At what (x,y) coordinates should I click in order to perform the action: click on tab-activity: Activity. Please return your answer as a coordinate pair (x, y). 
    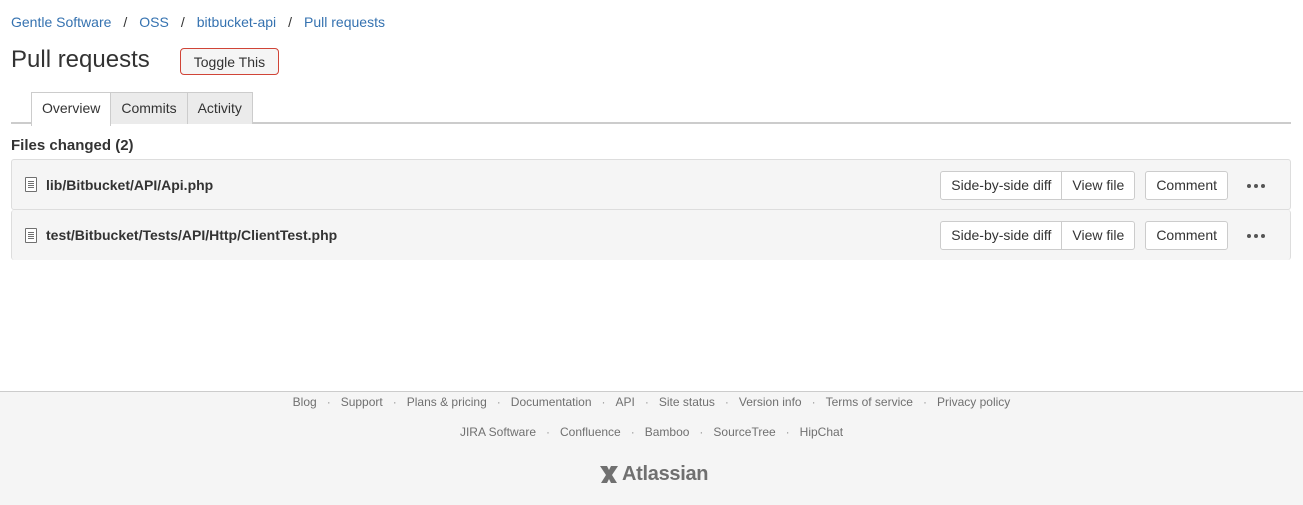
    Looking at the image, I should click on (219, 108).